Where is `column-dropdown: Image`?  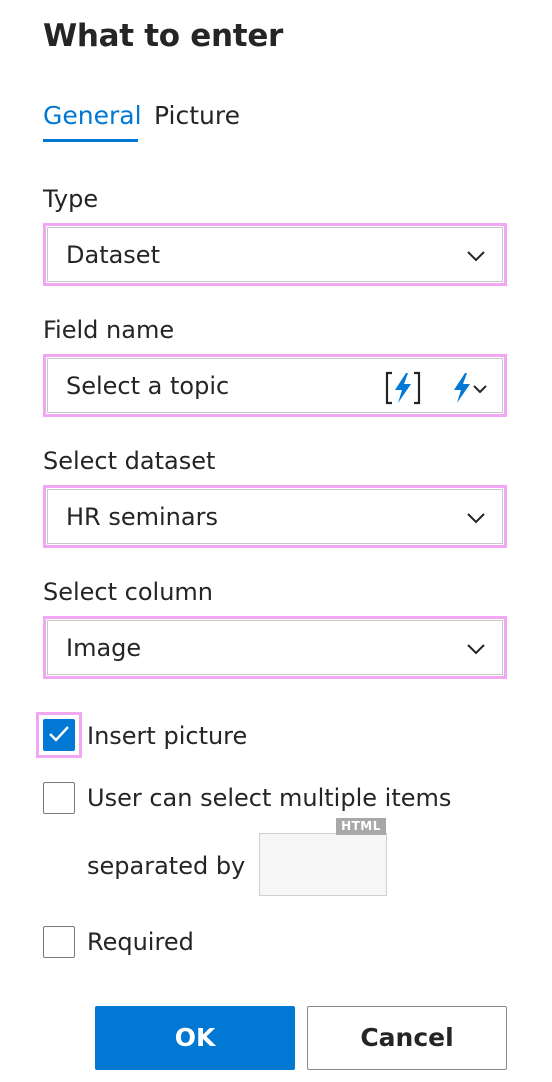
column-dropdown: Image is located at coordinates (275, 647).